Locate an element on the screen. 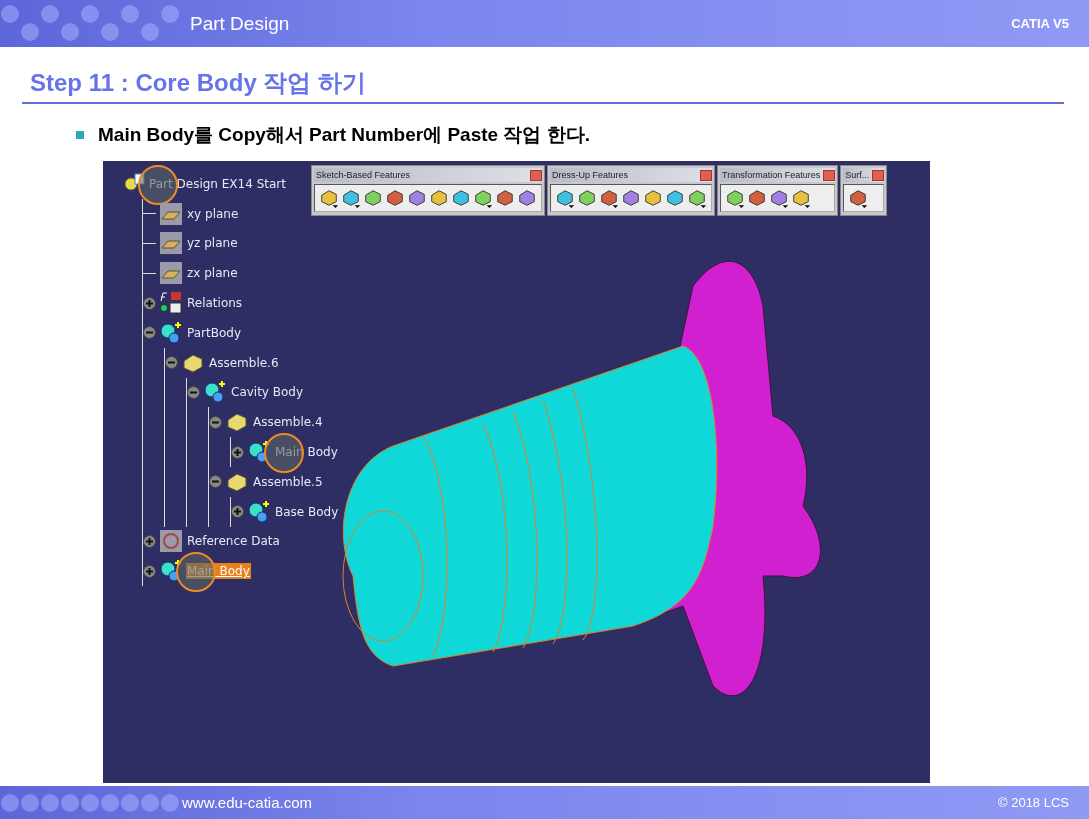  bullet-icon is located at coordinates (80, 135).